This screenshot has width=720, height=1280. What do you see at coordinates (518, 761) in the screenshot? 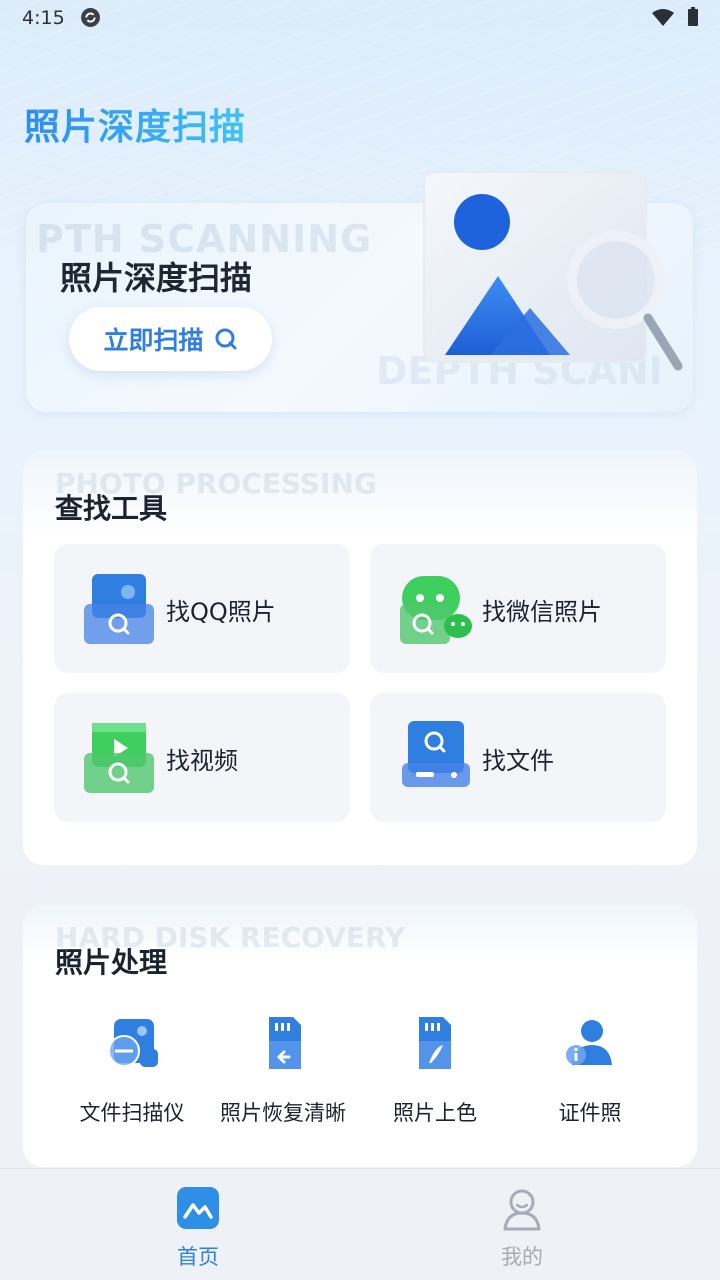
I see `find-files-label: 找文件` at bounding box center [518, 761].